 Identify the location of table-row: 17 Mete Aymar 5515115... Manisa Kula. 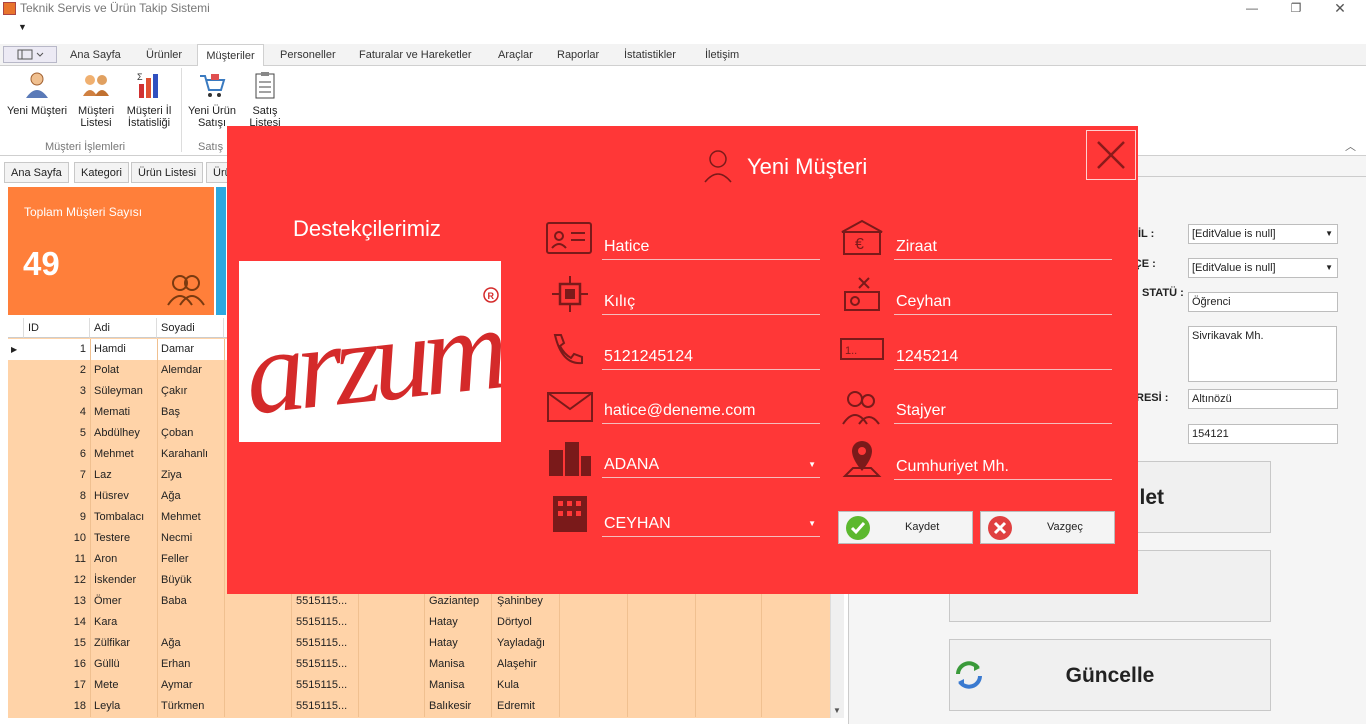
(419, 685).